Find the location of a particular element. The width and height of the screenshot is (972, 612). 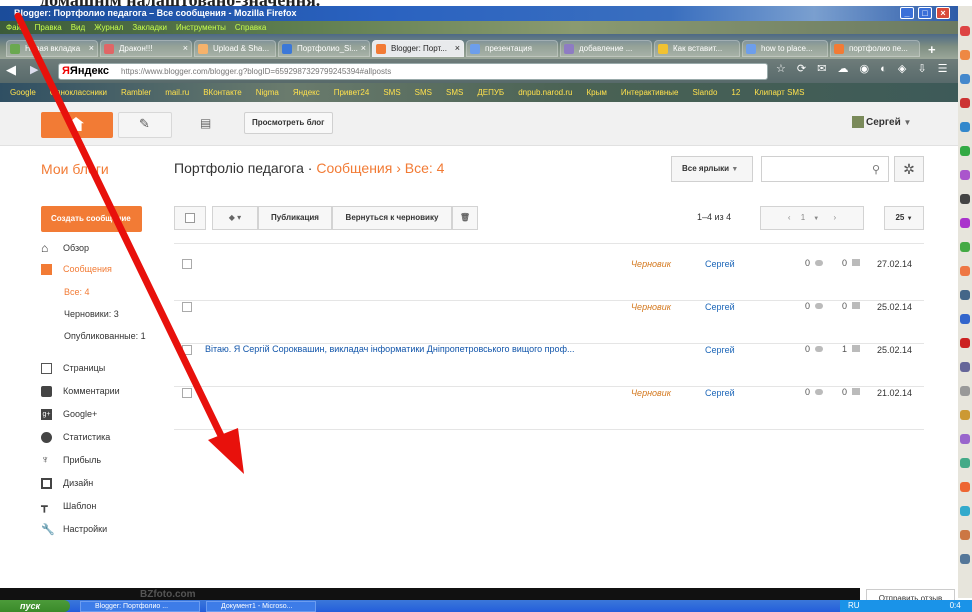

new-tab-icon: + is located at coordinates (932, 49).